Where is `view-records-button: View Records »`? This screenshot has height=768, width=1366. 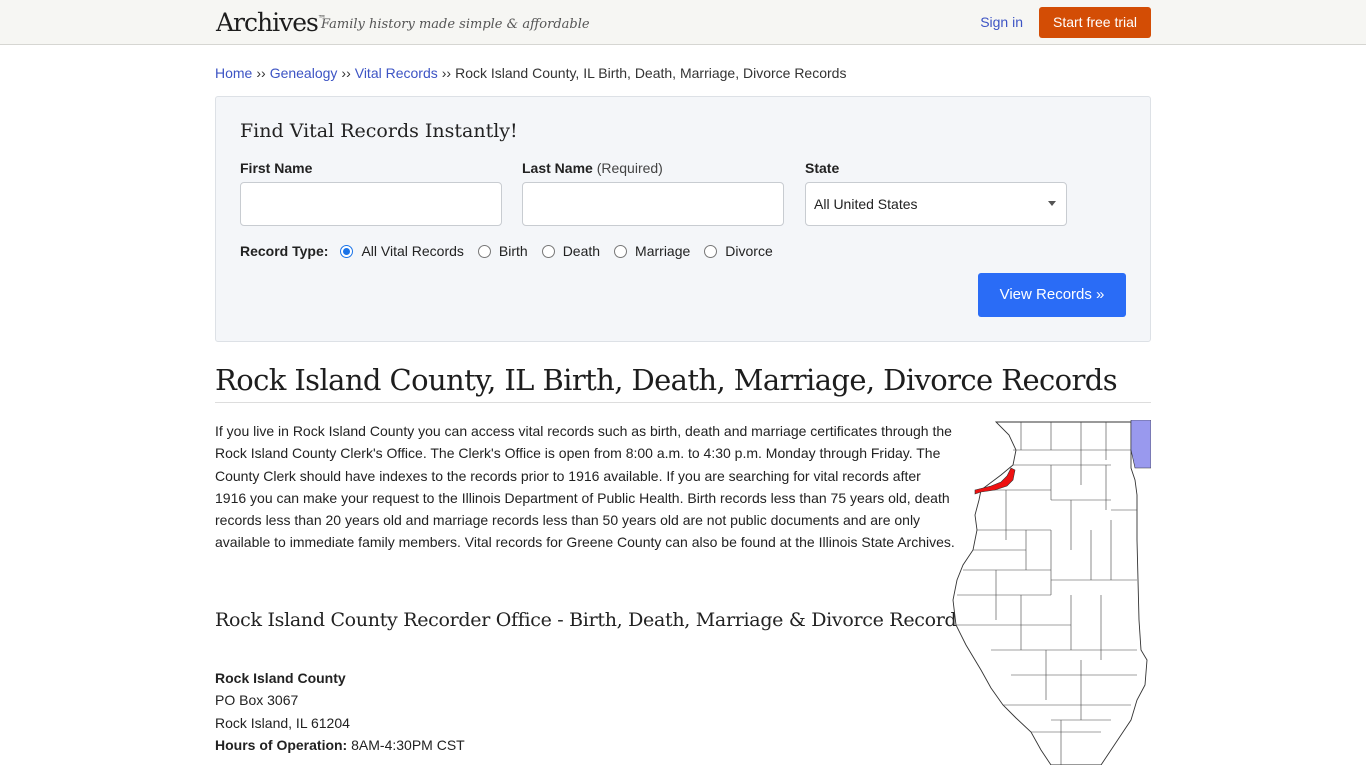
view-records-button: View Records » is located at coordinates (1052, 295).